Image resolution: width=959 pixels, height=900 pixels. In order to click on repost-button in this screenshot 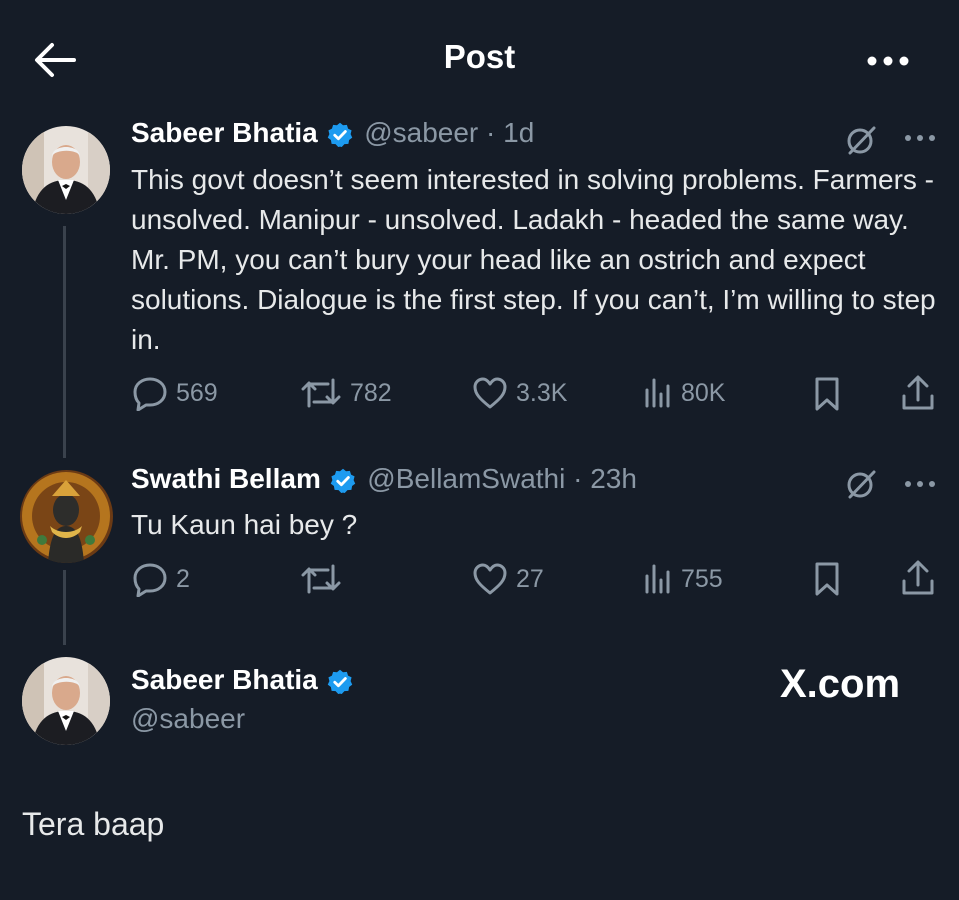, I will do `click(325, 579)`.